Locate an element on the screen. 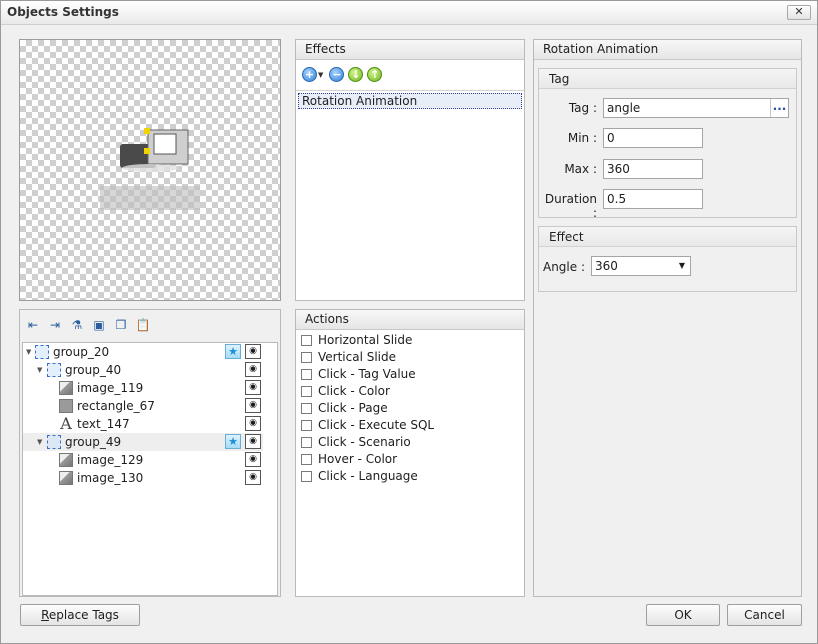  ok-button: OK is located at coordinates (683, 615).